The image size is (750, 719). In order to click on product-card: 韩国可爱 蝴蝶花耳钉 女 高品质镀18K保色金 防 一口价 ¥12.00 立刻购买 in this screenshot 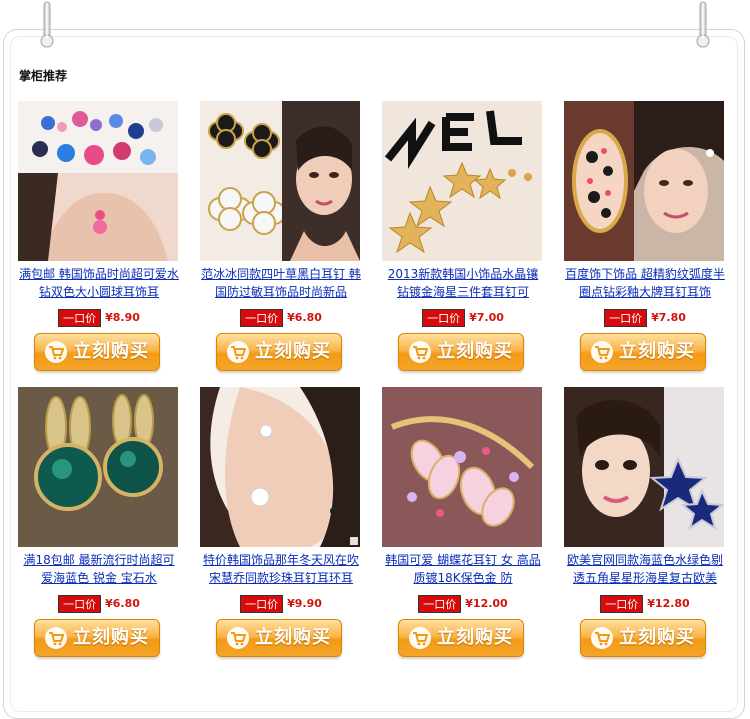, I will do `click(473, 527)`.